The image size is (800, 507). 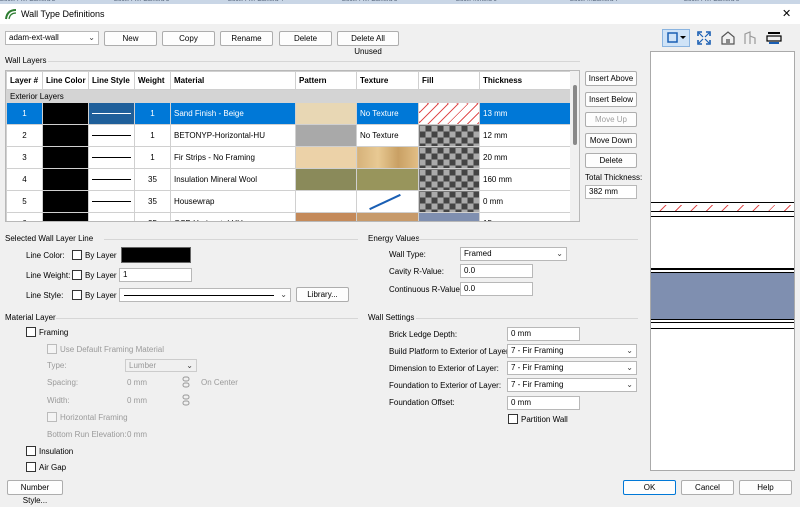 I want to click on partition-wall-checkbox, so click(x=513, y=419).